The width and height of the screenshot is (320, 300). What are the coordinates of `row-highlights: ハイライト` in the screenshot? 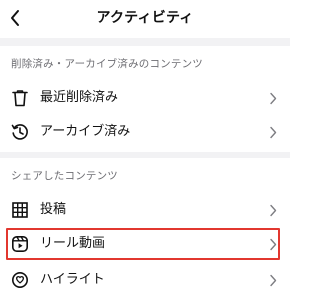 It's located at (145, 280).